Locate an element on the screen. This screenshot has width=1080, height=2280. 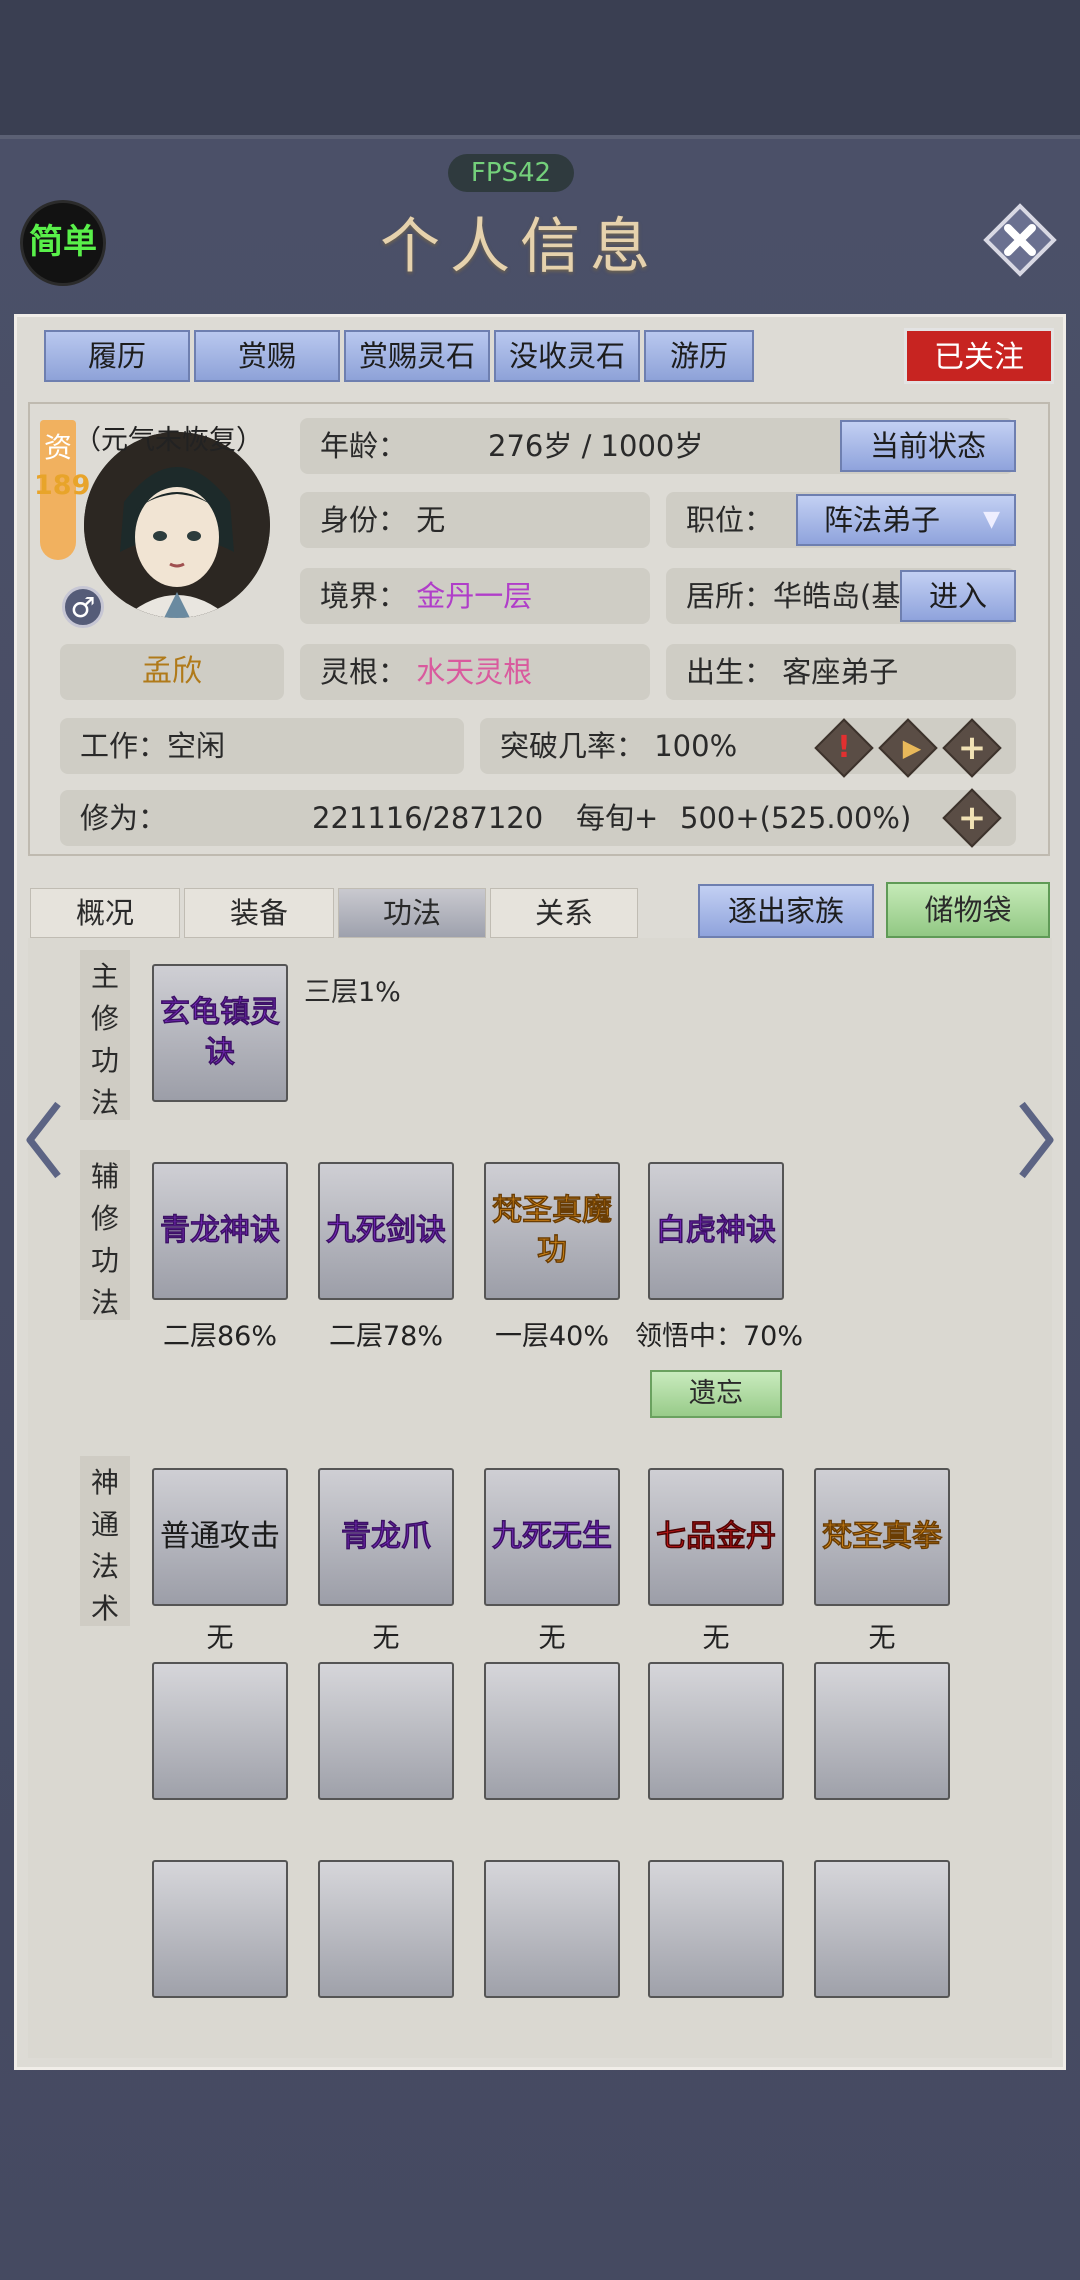
position-dropdown: 阵法弟子 ▼ is located at coordinates (906, 520).